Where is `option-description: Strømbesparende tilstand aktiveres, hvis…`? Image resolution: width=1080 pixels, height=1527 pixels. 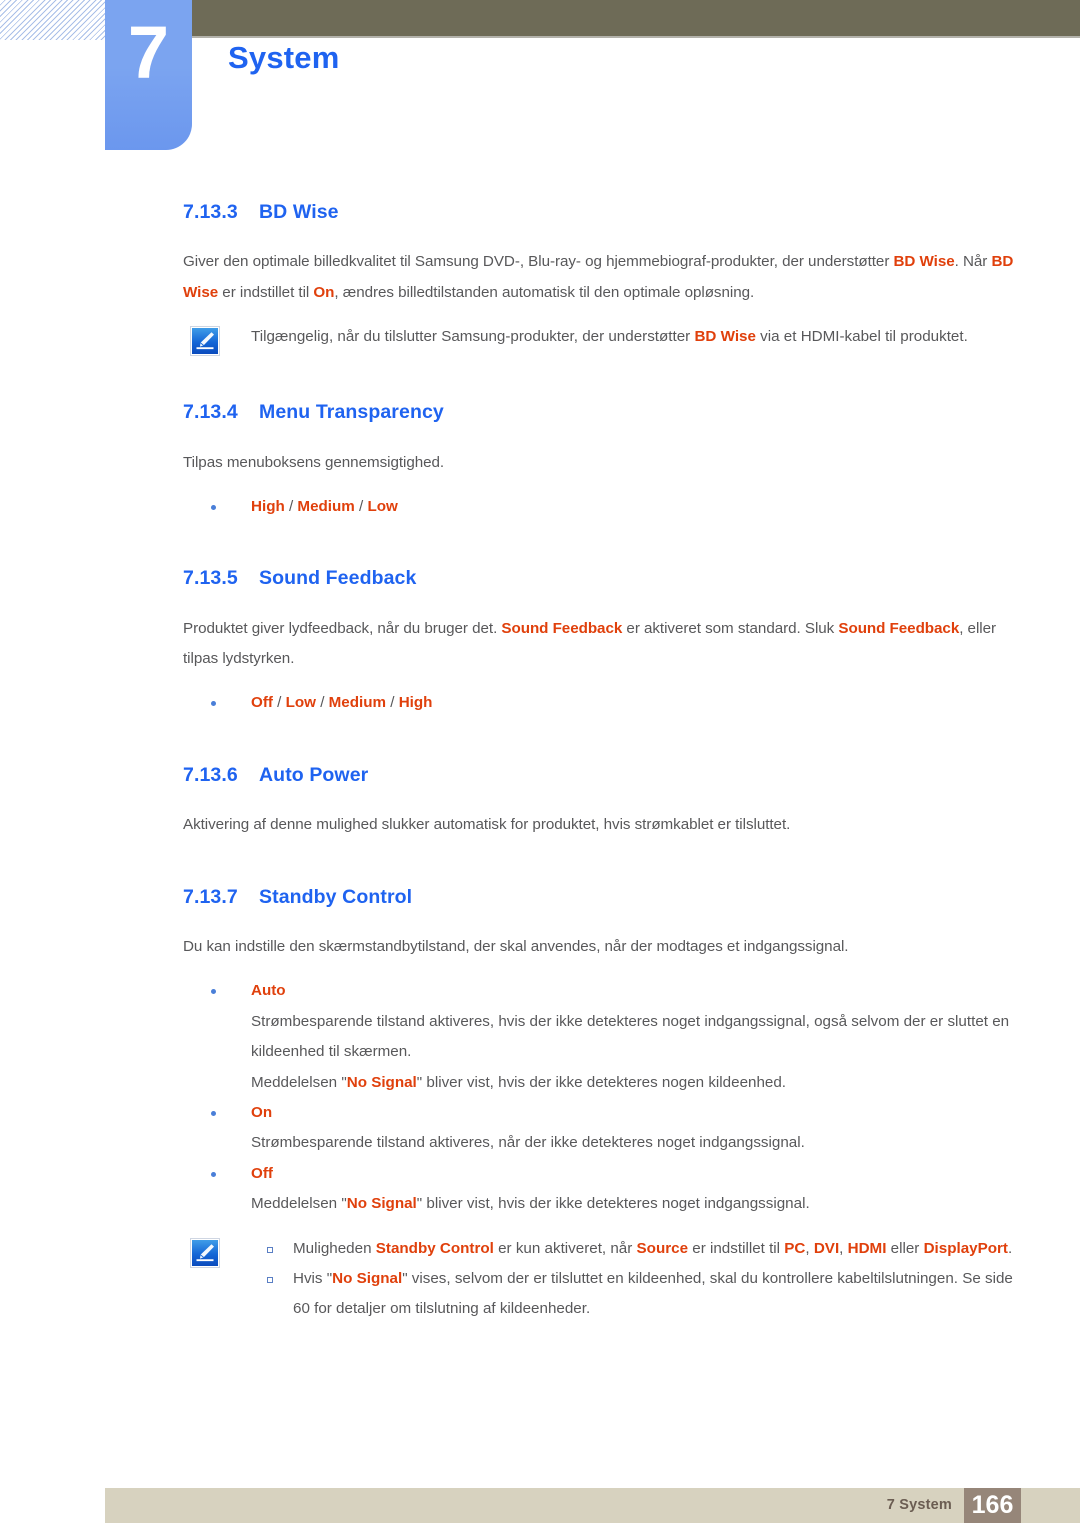
option-description: Strømbesparende tilstand aktiveres, hvis… is located at coordinates (602, 1037).